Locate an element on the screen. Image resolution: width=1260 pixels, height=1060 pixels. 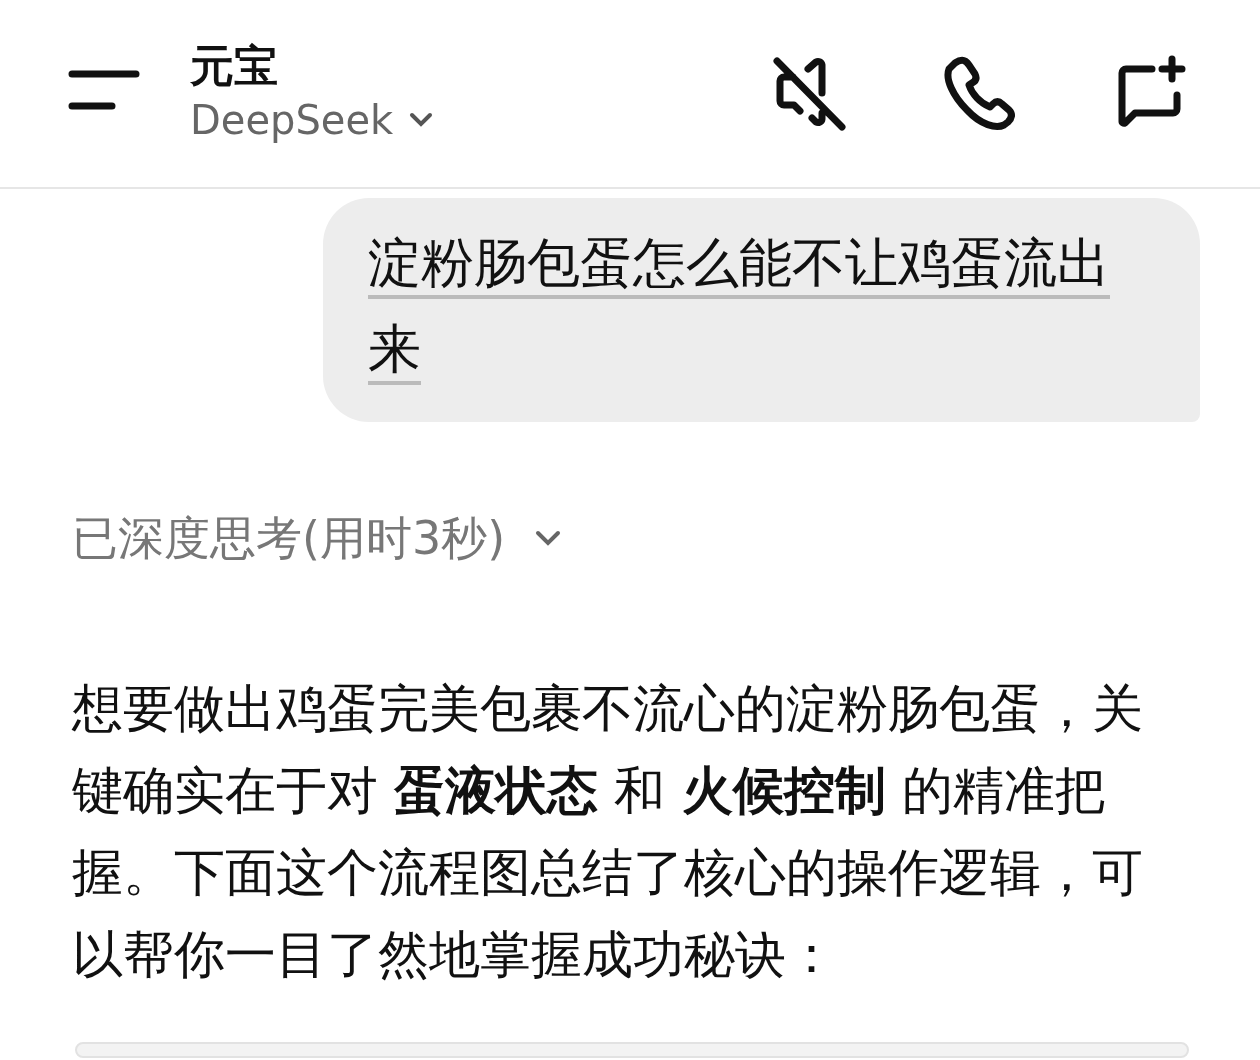
user-message-text: 淀粉肠包蛋怎么能不让鸡蛋流出来 is located at coordinates (739, 305).